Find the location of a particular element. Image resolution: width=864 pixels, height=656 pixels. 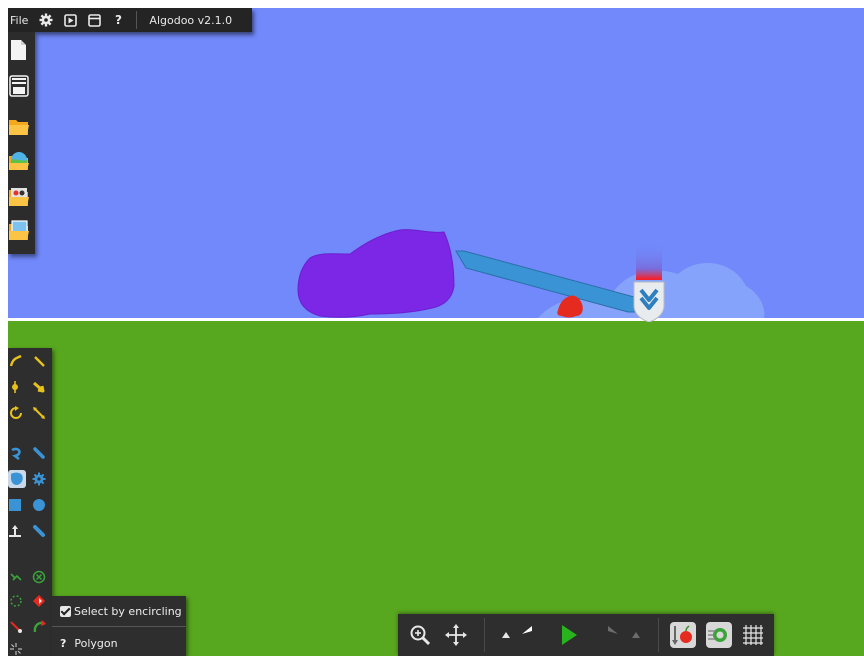

gravity-icon is located at coordinates (683, 635).